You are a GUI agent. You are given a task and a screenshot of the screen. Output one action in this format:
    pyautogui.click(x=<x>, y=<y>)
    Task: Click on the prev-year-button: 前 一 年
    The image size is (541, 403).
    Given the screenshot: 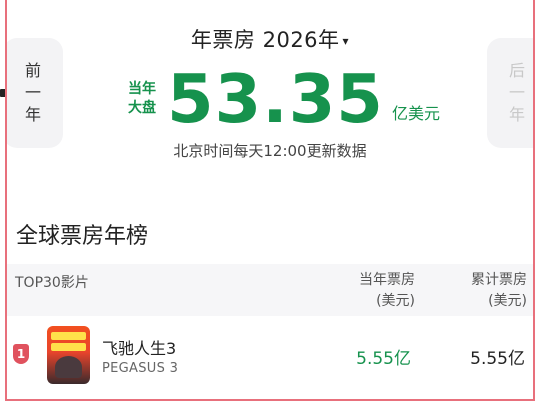 What is the action you would take?
    pyautogui.click(x=35, y=93)
    